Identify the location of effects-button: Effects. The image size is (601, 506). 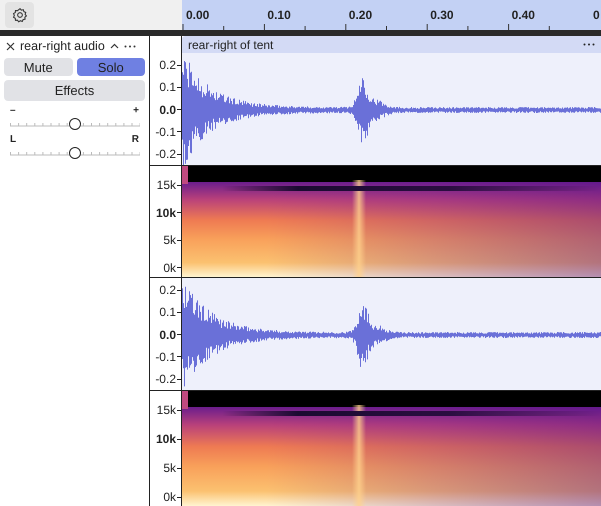
(74, 90).